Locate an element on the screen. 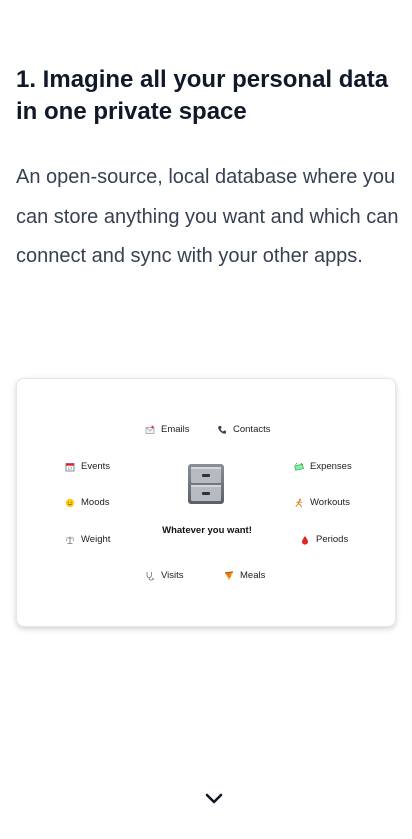 Image resolution: width=412 pixels, height=839 pixels. money-icon is located at coordinates (299, 467).